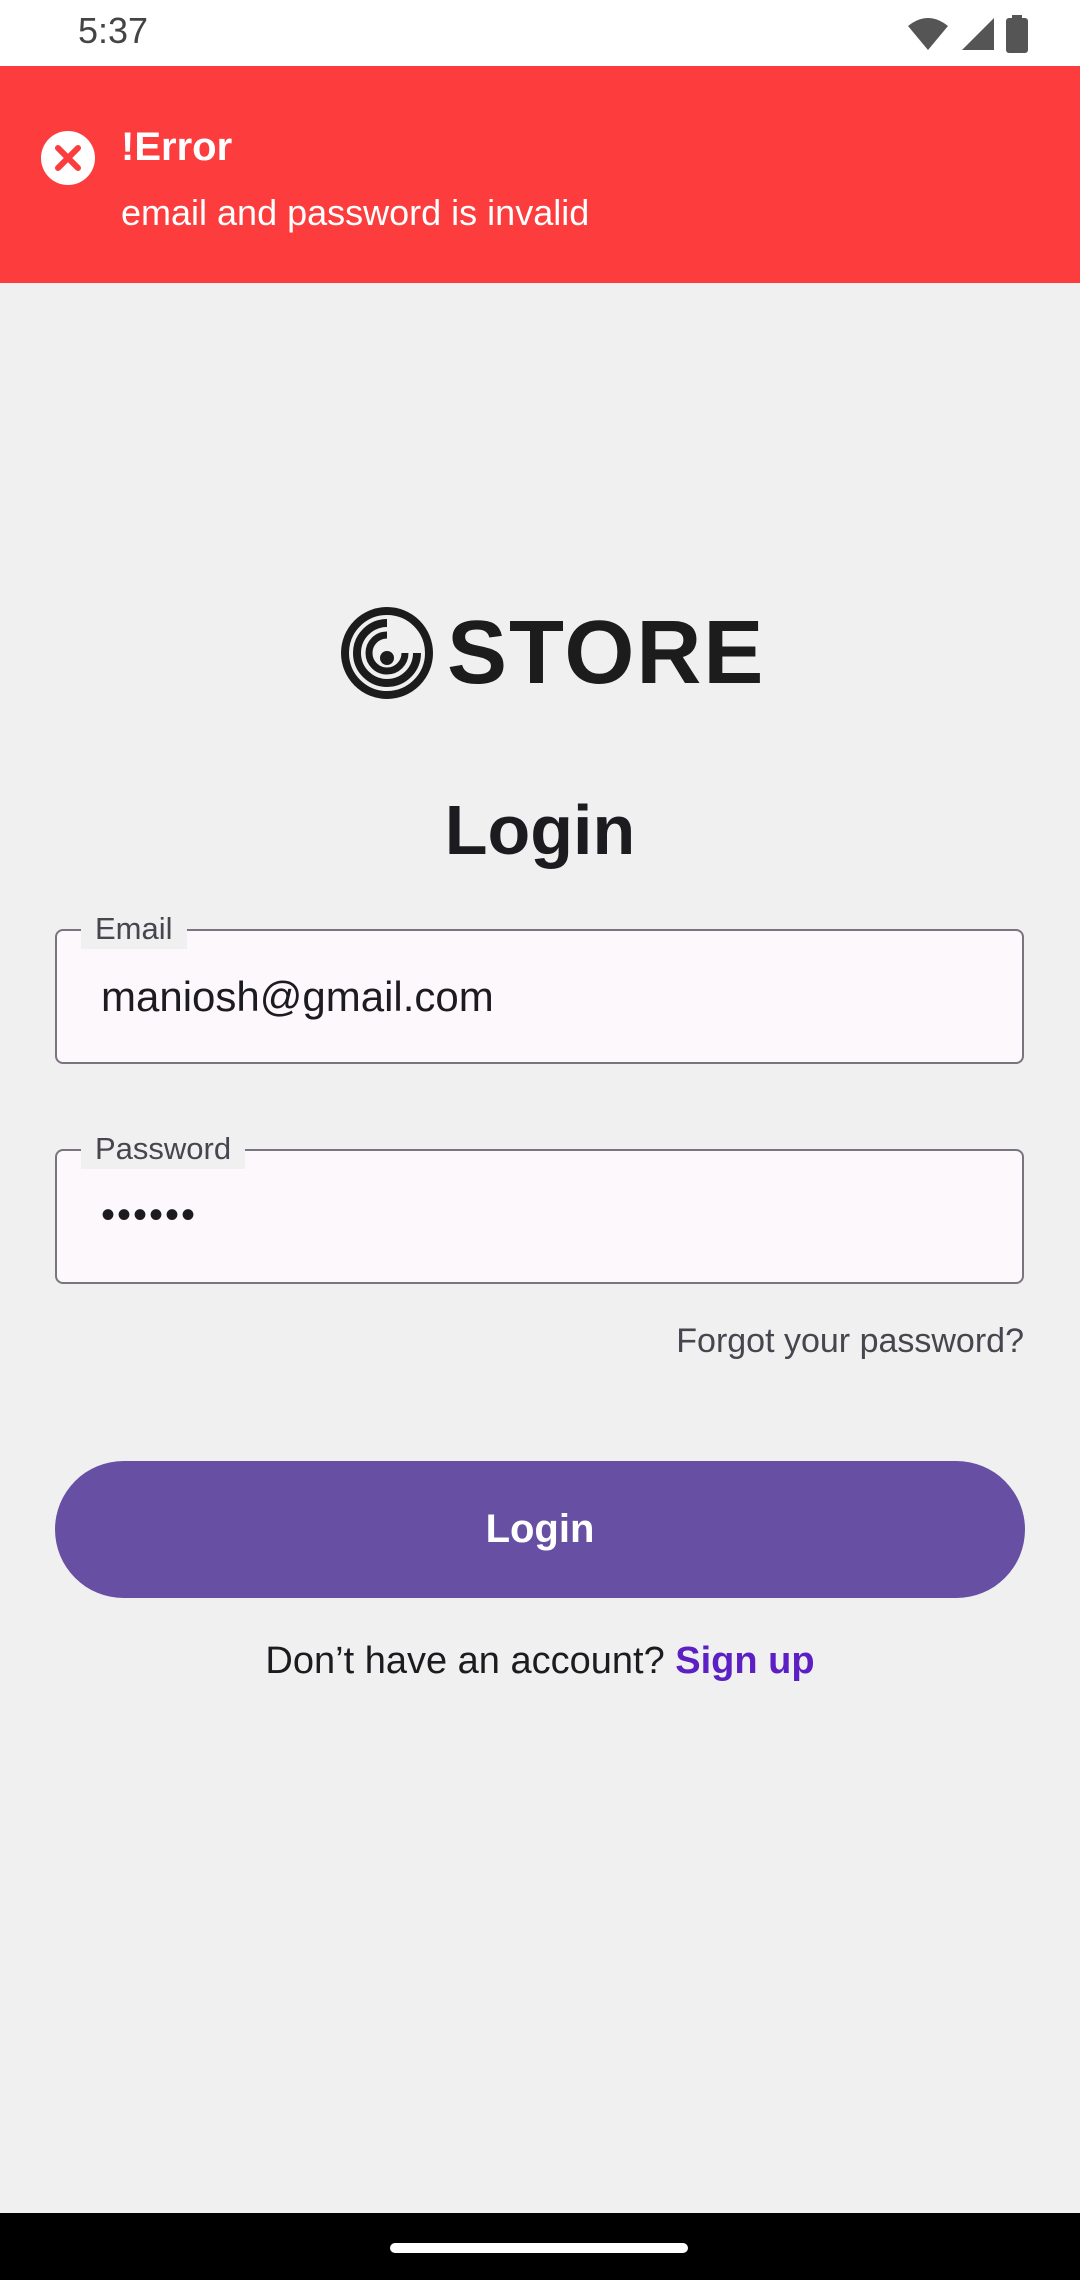 The image size is (1080, 2280). What do you see at coordinates (68, 158) in the screenshot?
I see `close-circle-icon` at bounding box center [68, 158].